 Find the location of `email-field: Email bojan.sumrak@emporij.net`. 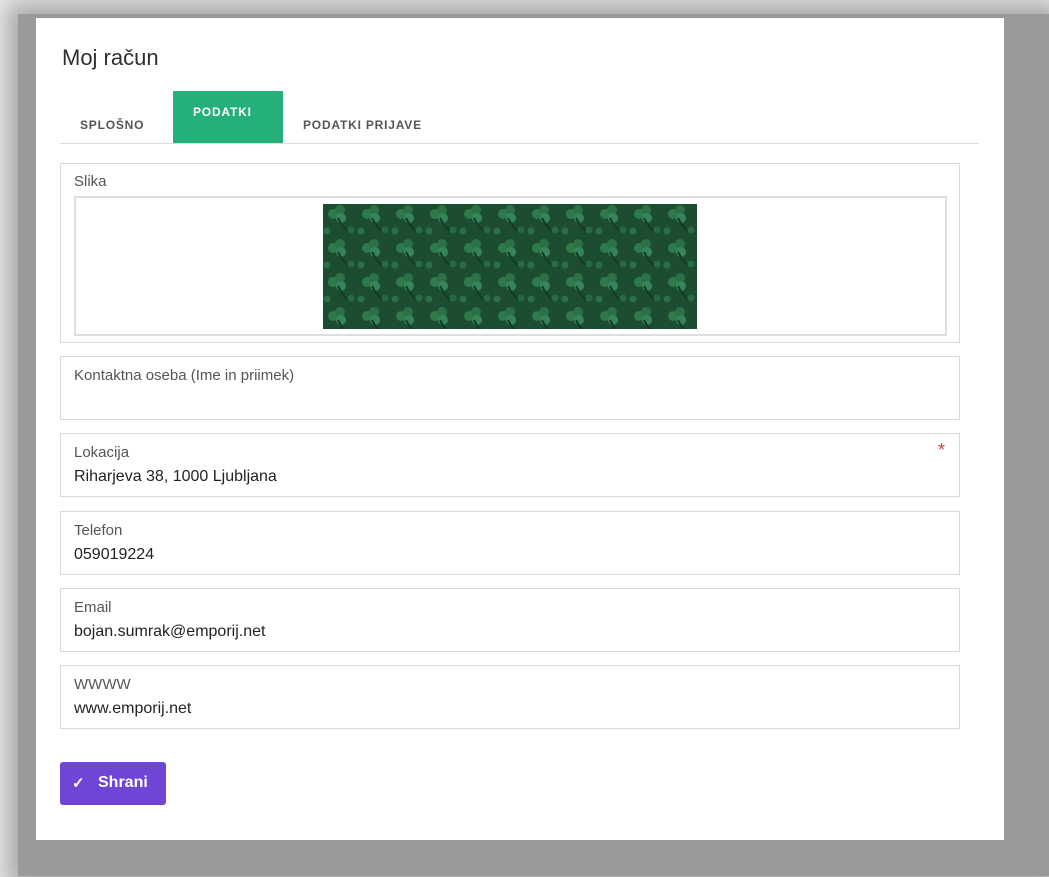

email-field: Email bojan.sumrak@emporij.net is located at coordinates (510, 620).